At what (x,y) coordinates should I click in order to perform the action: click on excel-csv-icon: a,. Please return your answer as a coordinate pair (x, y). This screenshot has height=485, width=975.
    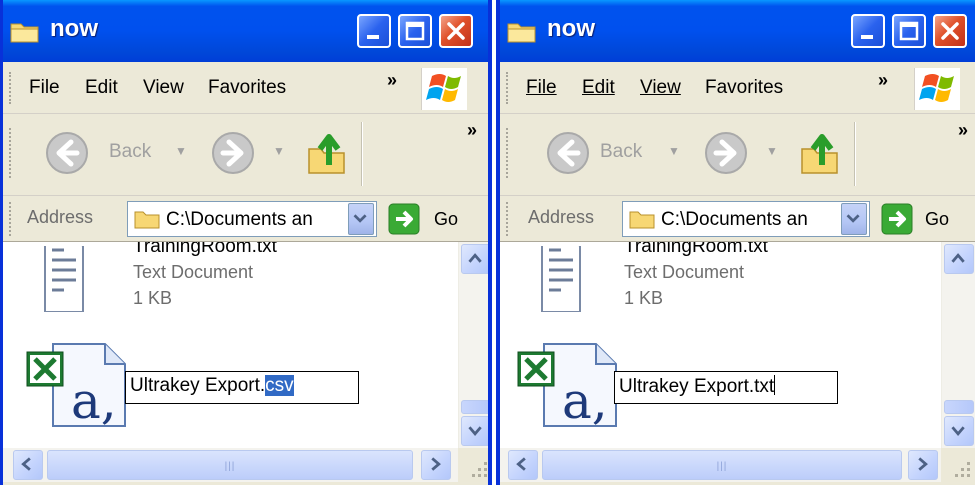
    Looking at the image, I should click on (567, 385).